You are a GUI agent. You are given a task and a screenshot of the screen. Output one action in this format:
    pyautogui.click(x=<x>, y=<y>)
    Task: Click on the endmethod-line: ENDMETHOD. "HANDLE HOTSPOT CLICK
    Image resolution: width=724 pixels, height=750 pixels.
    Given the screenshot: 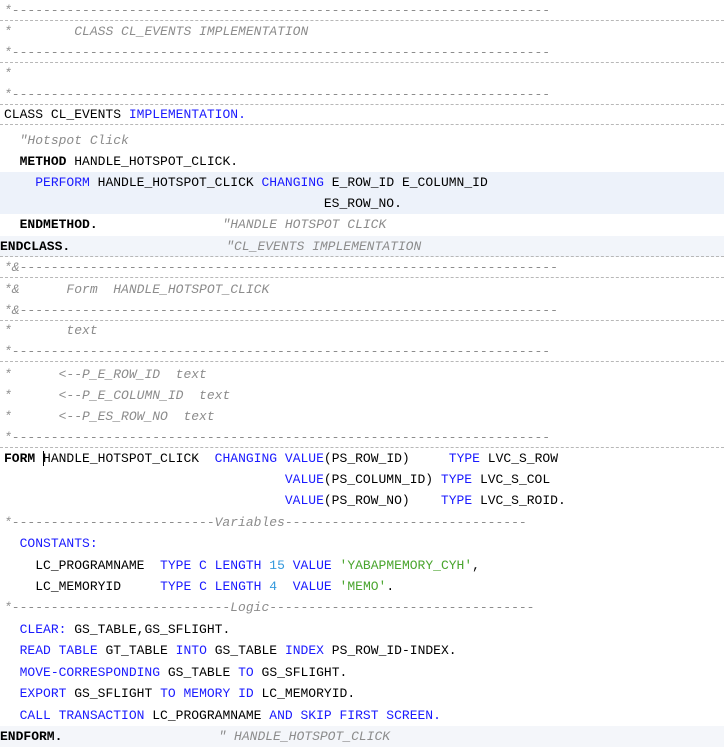 What is the action you would take?
    pyautogui.click(x=362, y=224)
    